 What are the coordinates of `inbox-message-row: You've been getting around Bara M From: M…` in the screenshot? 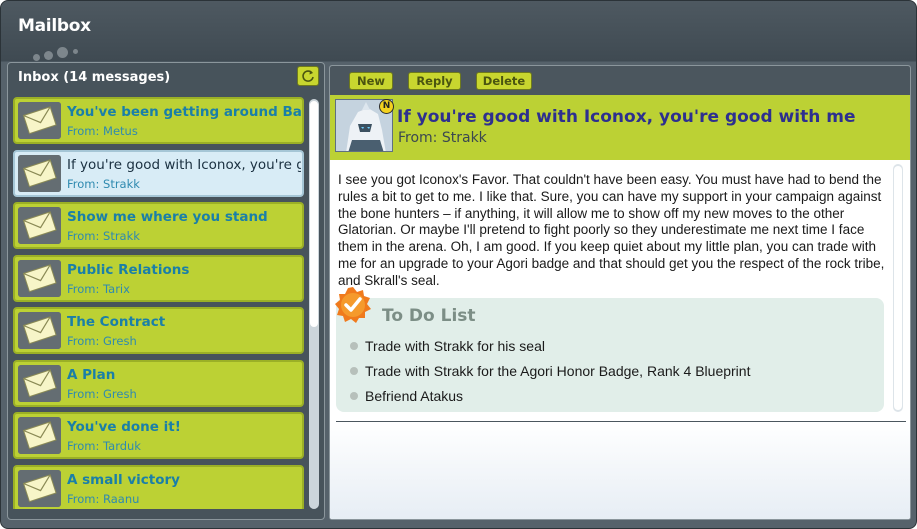 It's located at (158, 120).